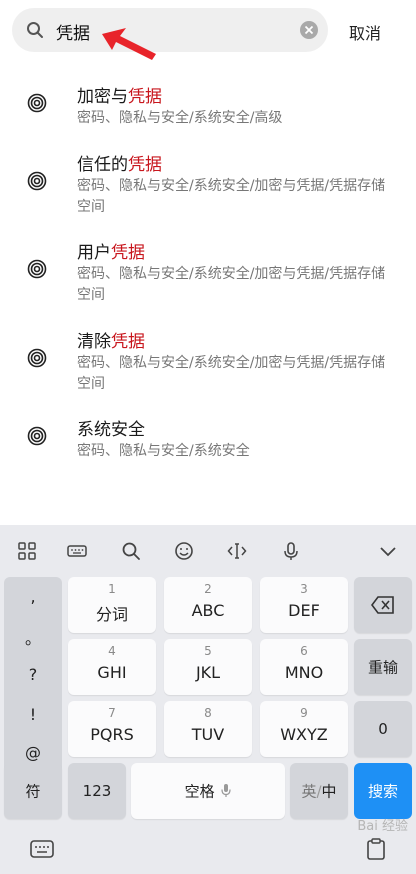 This screenshot has width=416, height=874. What do you see at coordinates (208, 107) in the screenshot?
I see `result-item: 加密与凭据 密码、隐私与安全/系统安全/高级` at bounding box center [208, 107].